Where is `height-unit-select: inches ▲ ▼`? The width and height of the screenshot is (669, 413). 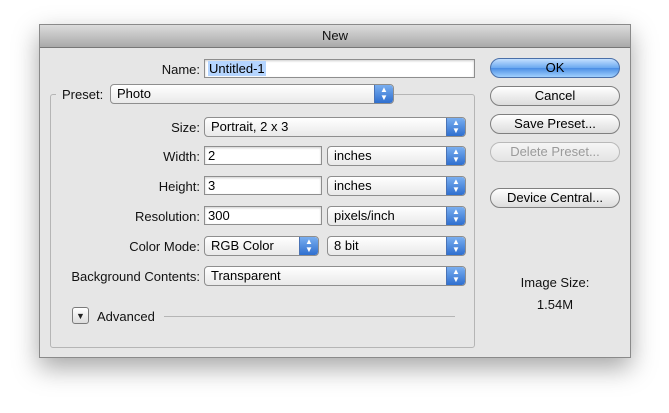 height-unit-select: inches ▲ ▼ is located at coordinates (396, 186).